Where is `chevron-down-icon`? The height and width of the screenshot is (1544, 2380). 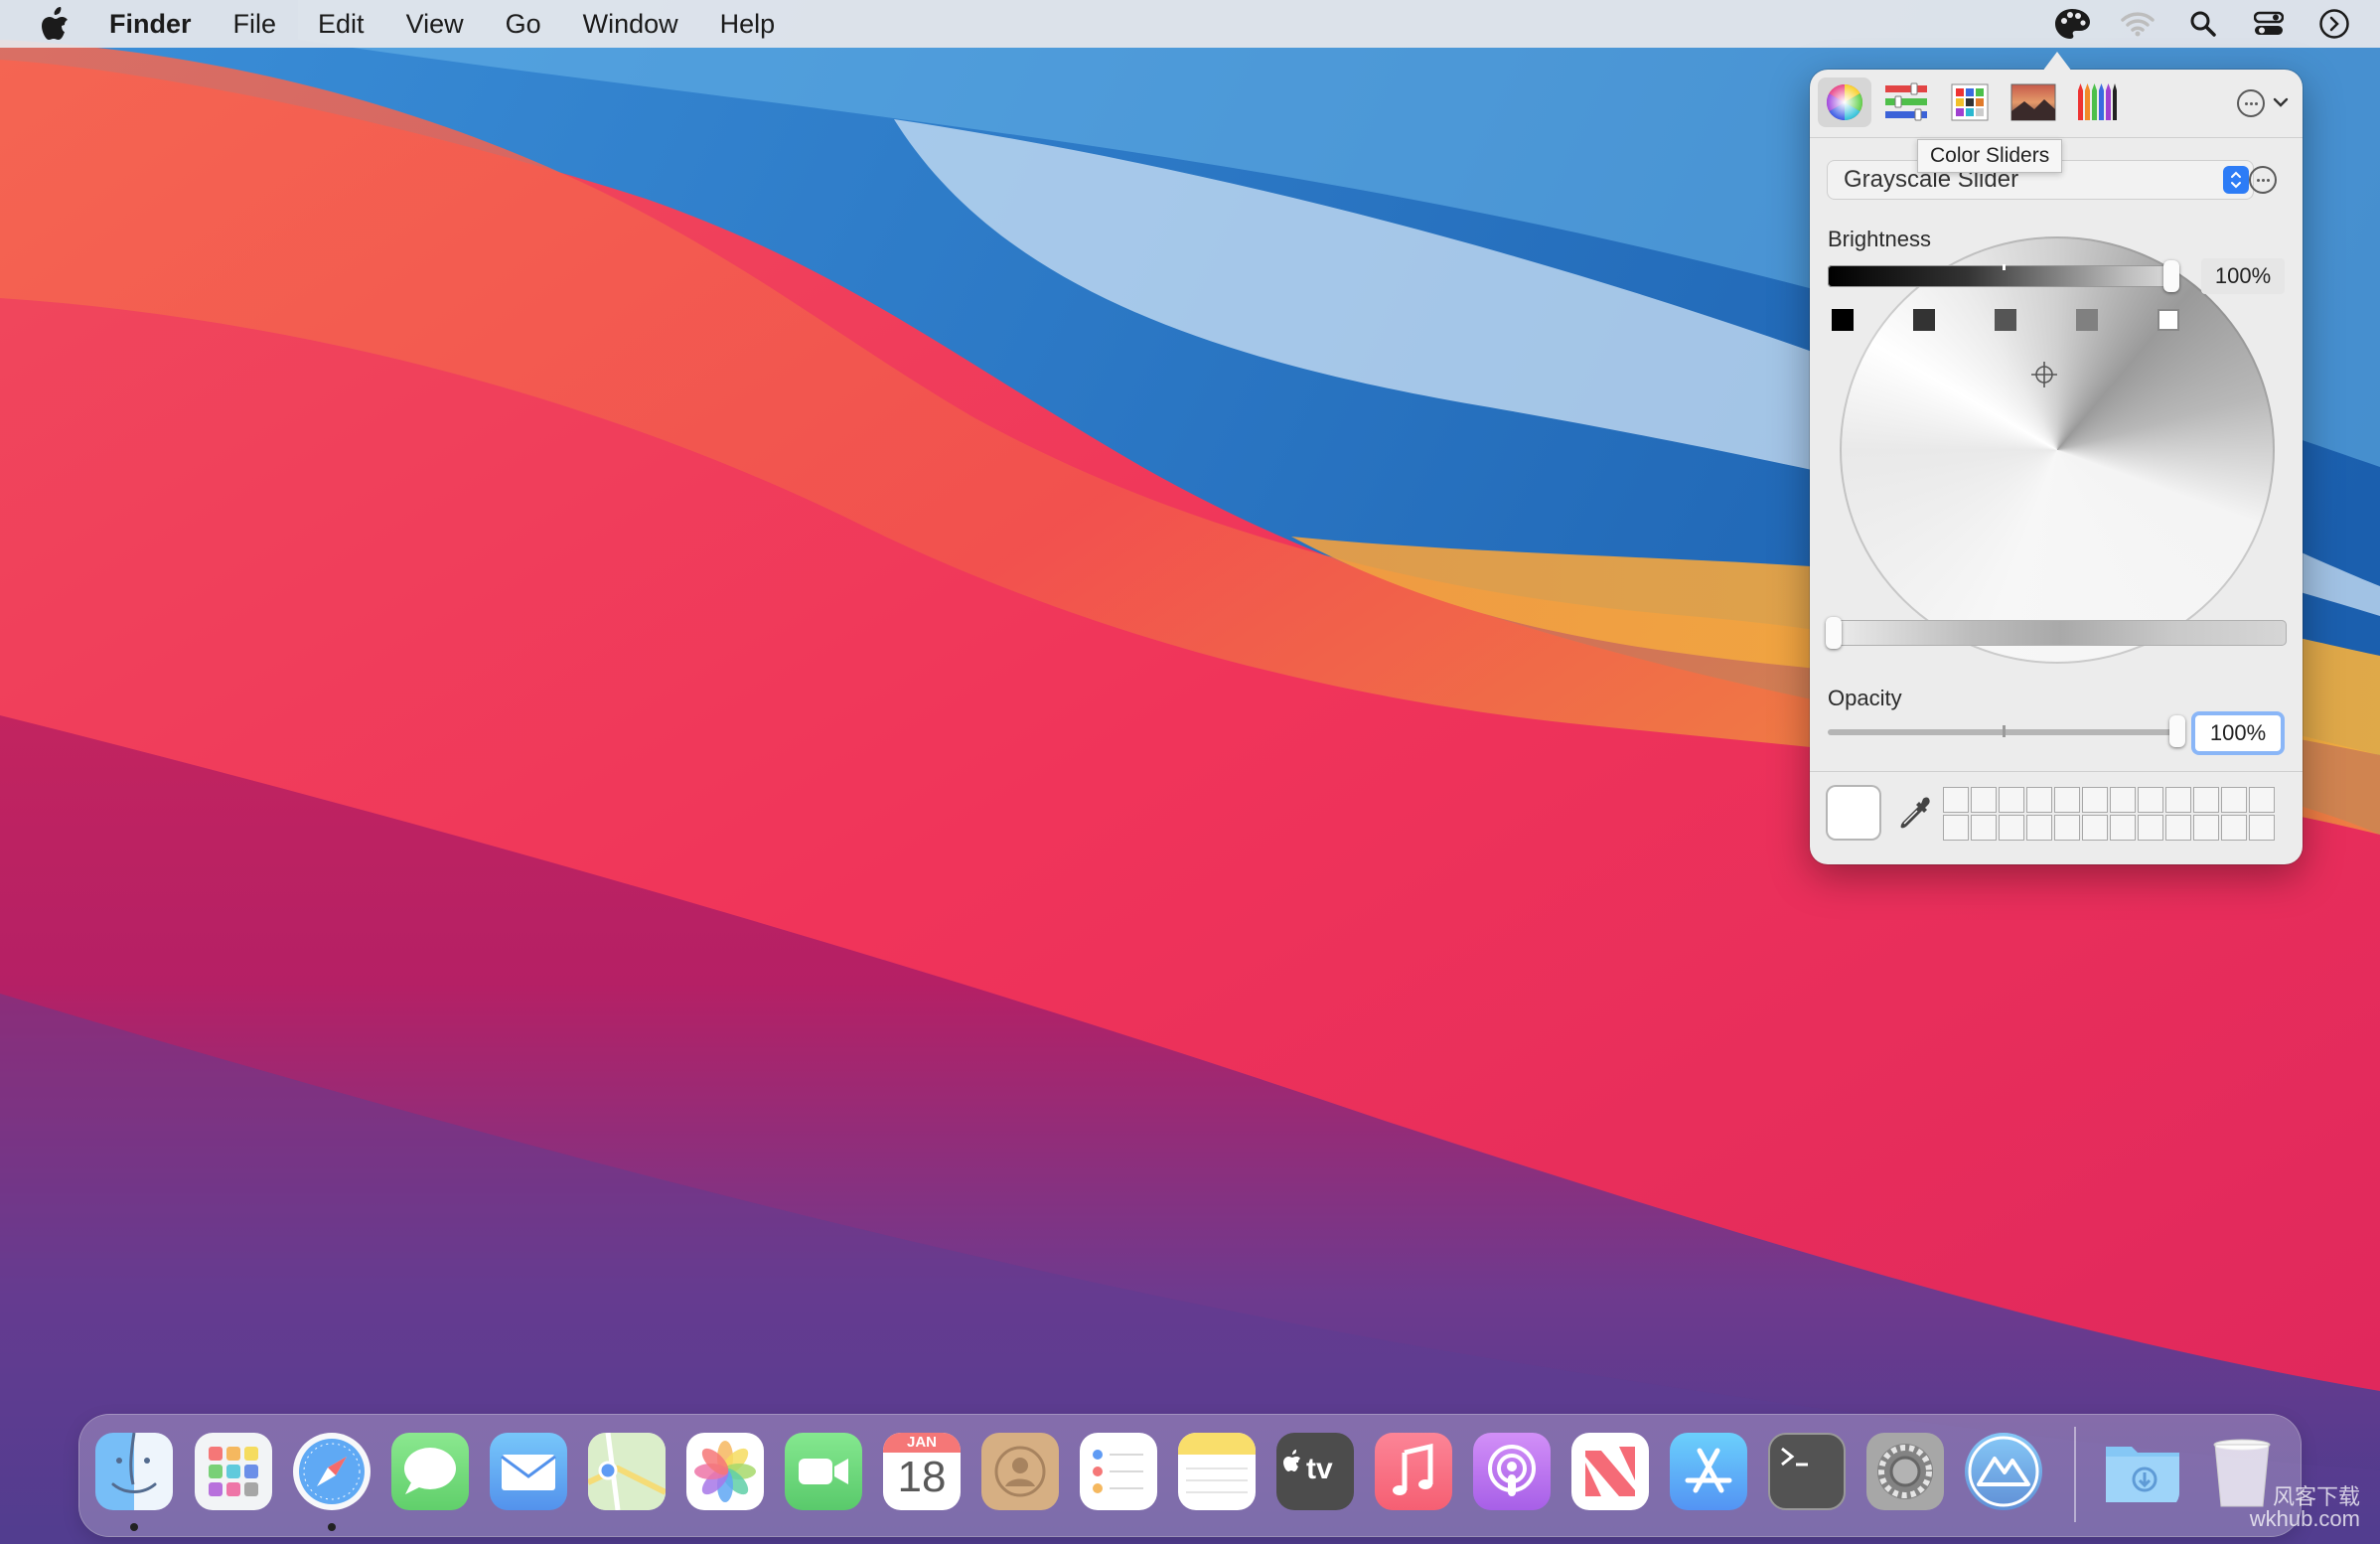 chevron-down-icon is located at coordinates (2281, 102).